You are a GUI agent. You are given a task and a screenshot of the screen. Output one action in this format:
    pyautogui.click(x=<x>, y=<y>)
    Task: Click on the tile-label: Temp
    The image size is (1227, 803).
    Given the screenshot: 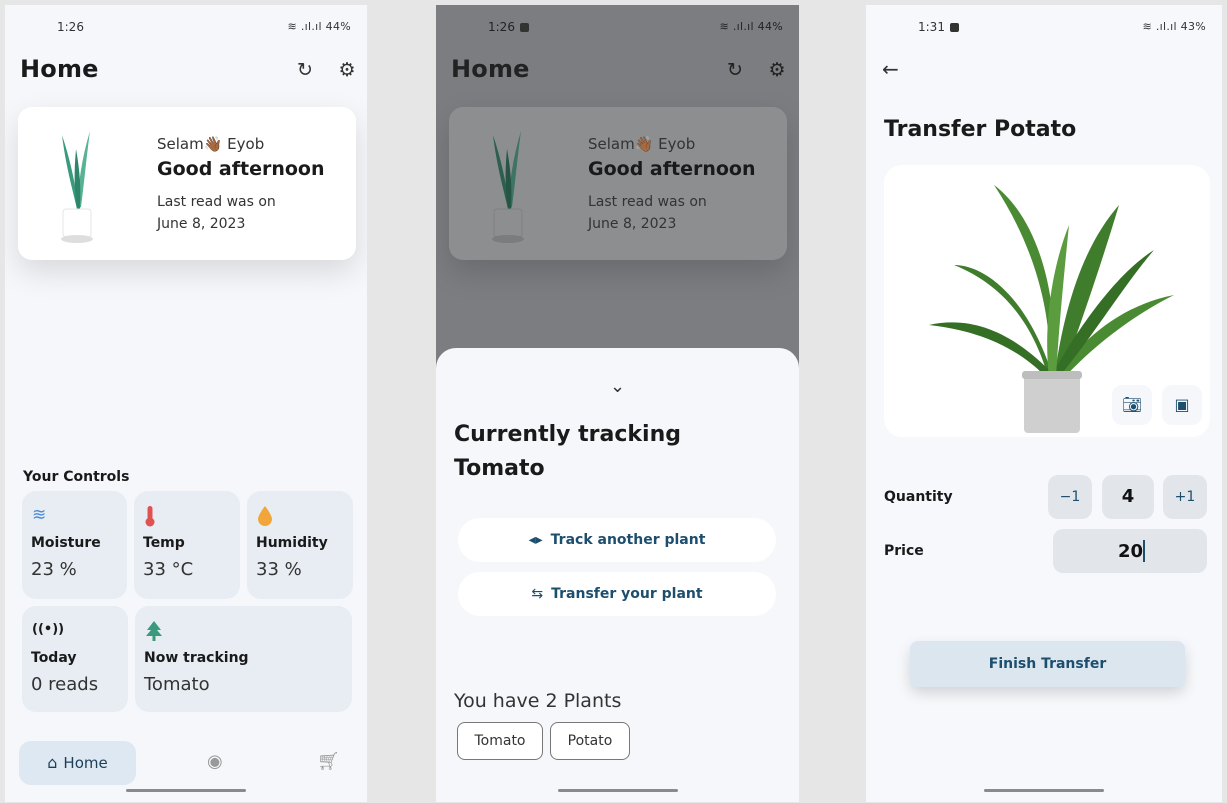 What is the action you would take?
    pyautogui.click(x=164, y=543)
    